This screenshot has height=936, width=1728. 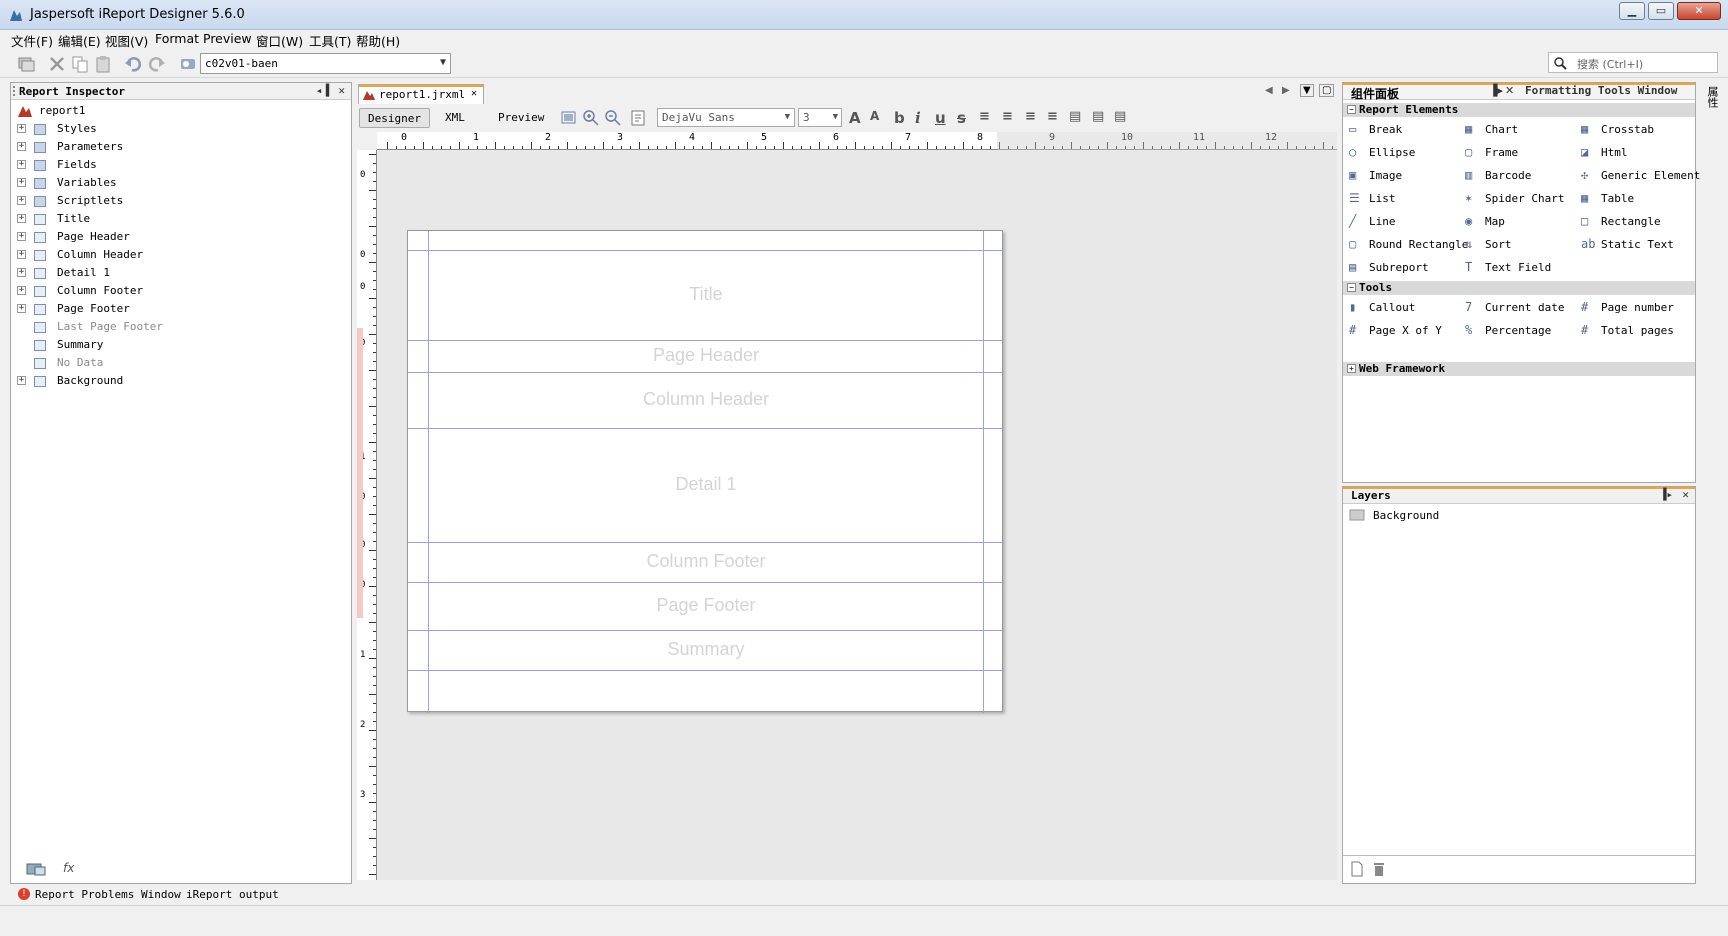 What do you see at coordinates (1098, 116) in the screenshot?
I see `align-middle-icon: ▤` at bounding box center [1098, 116].